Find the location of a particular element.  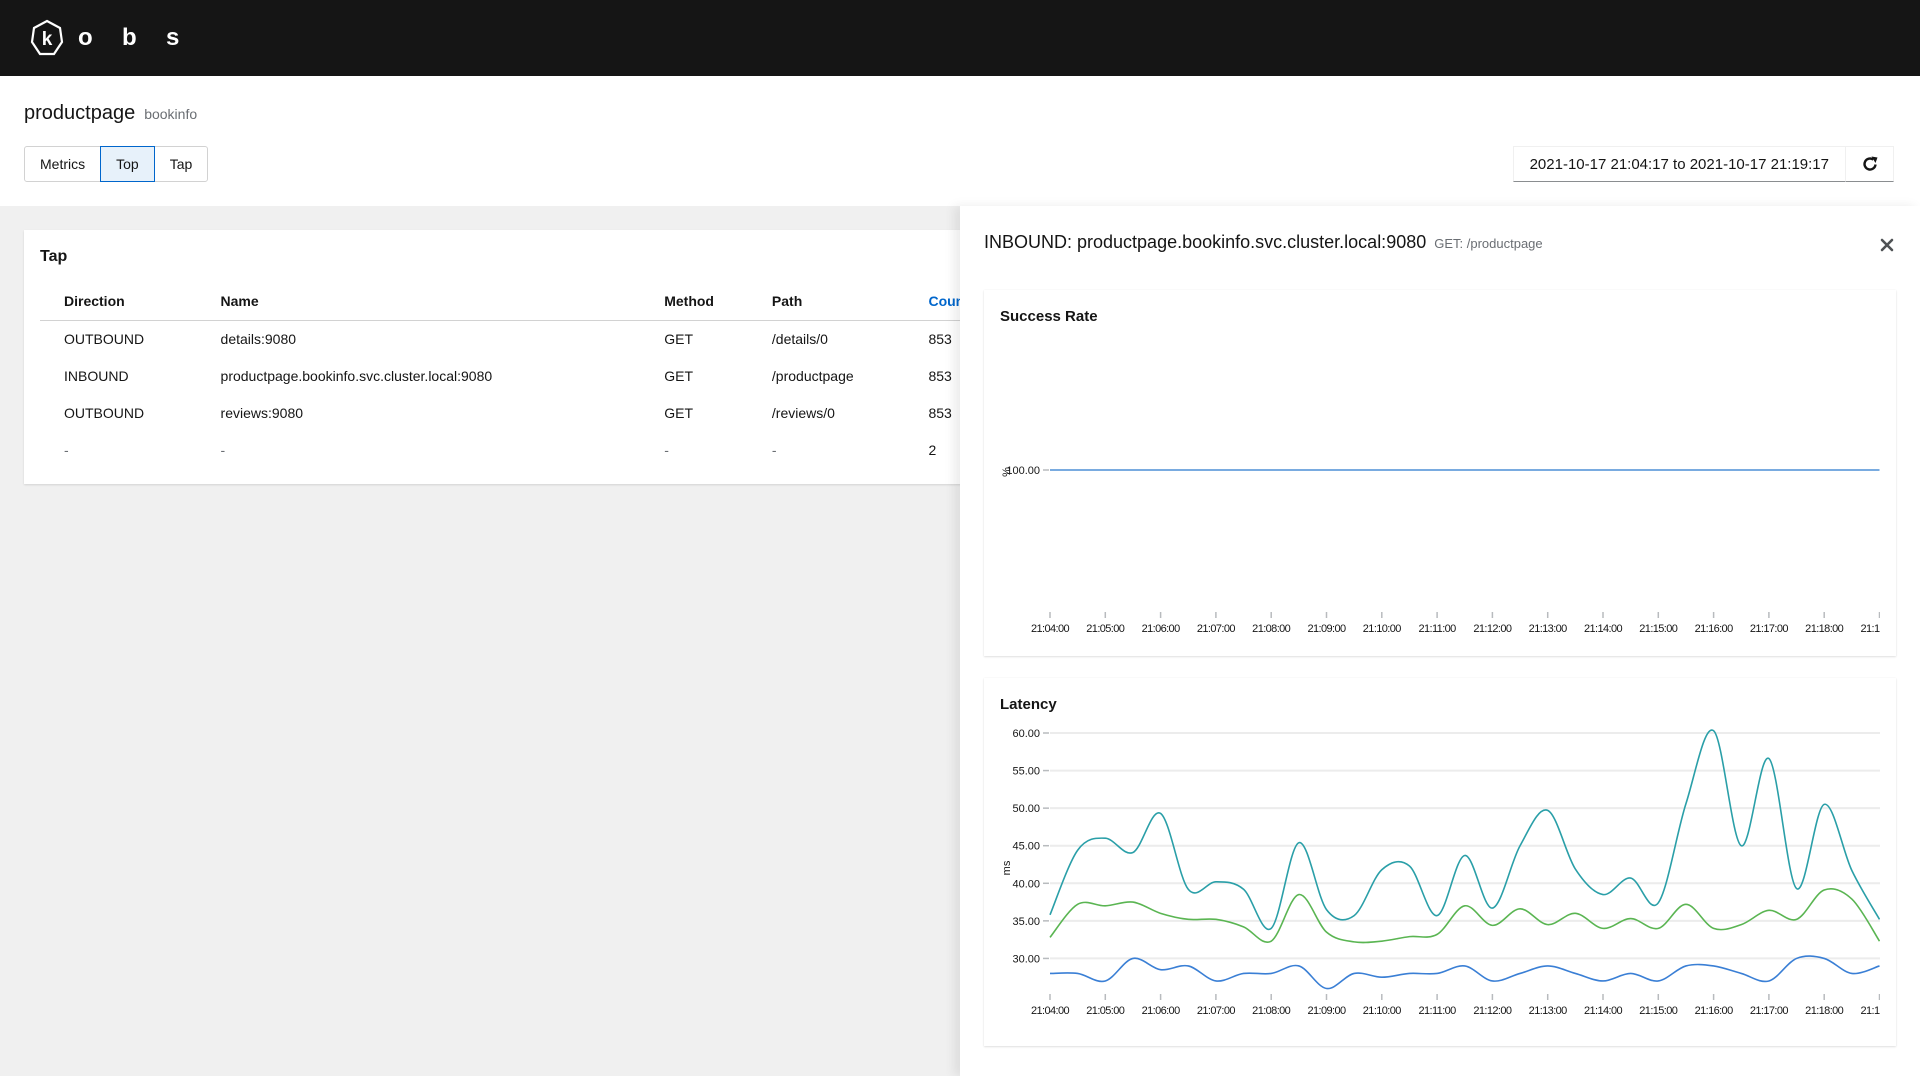

y-axis-label: % is located at coordinates (1007, 472).